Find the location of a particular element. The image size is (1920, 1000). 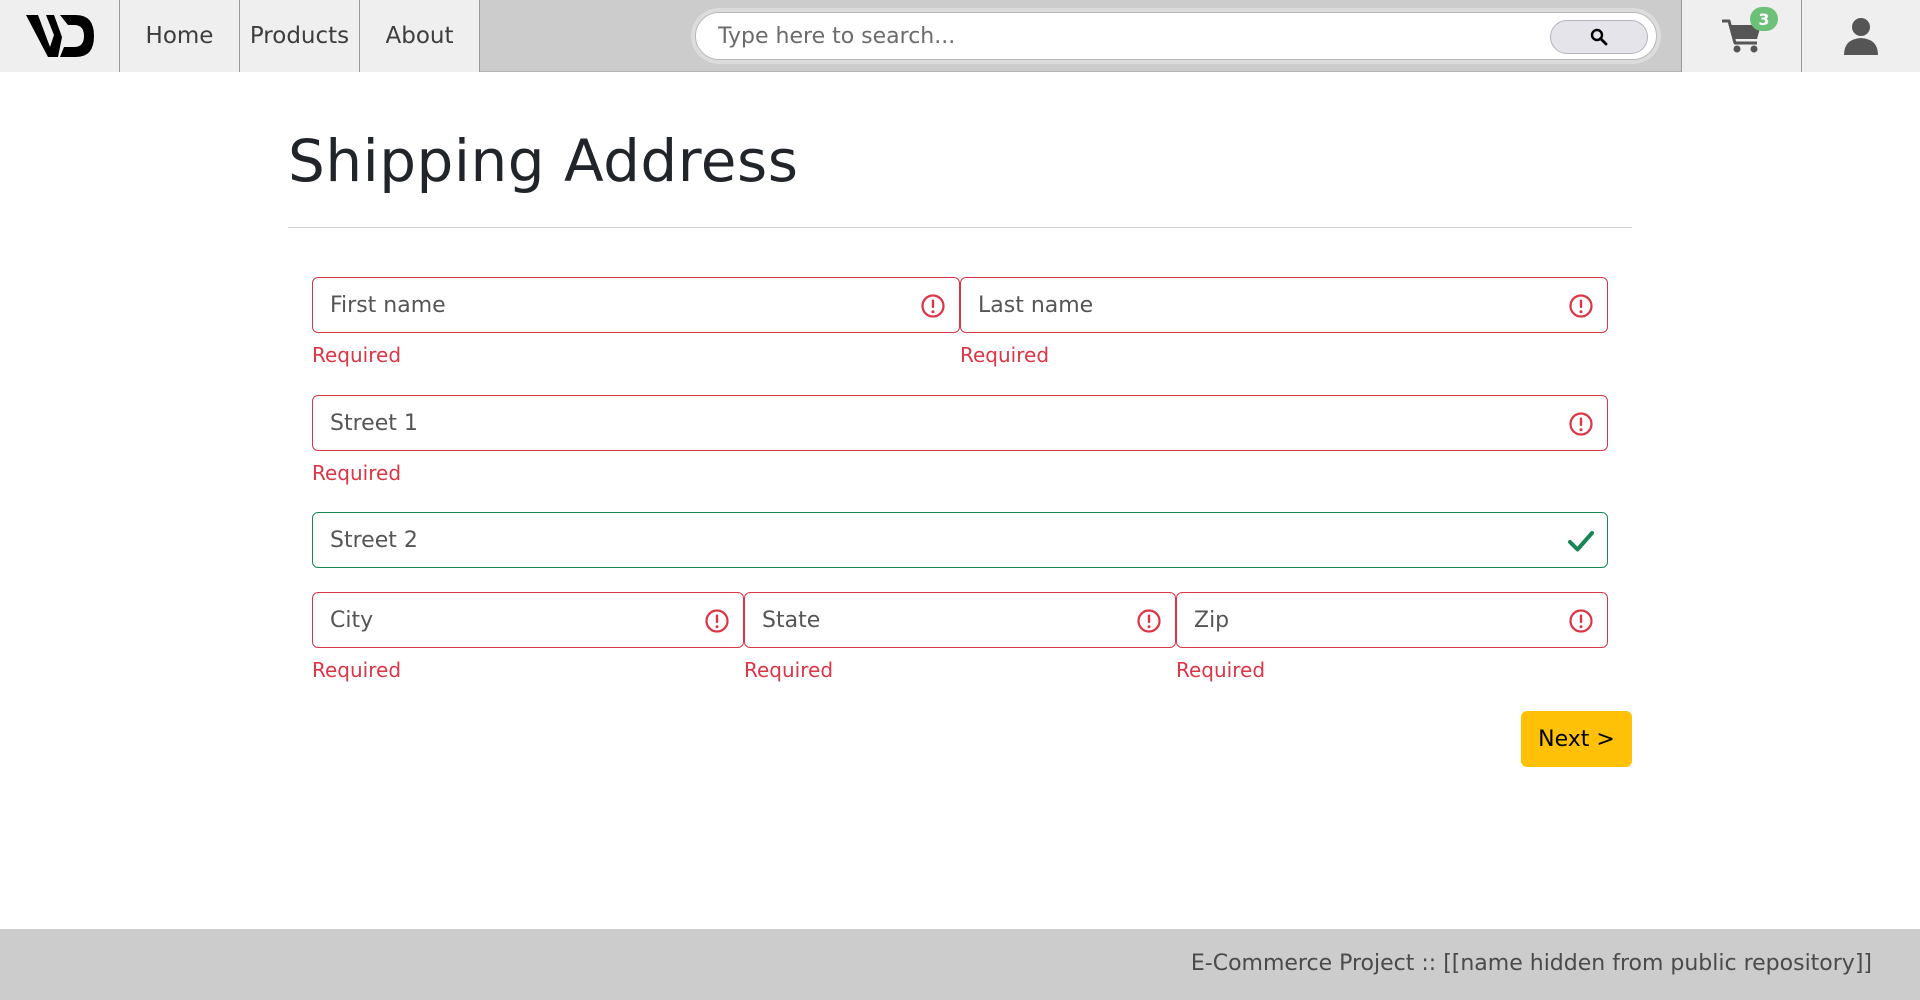

city-input is located at coordinates (515, 620).